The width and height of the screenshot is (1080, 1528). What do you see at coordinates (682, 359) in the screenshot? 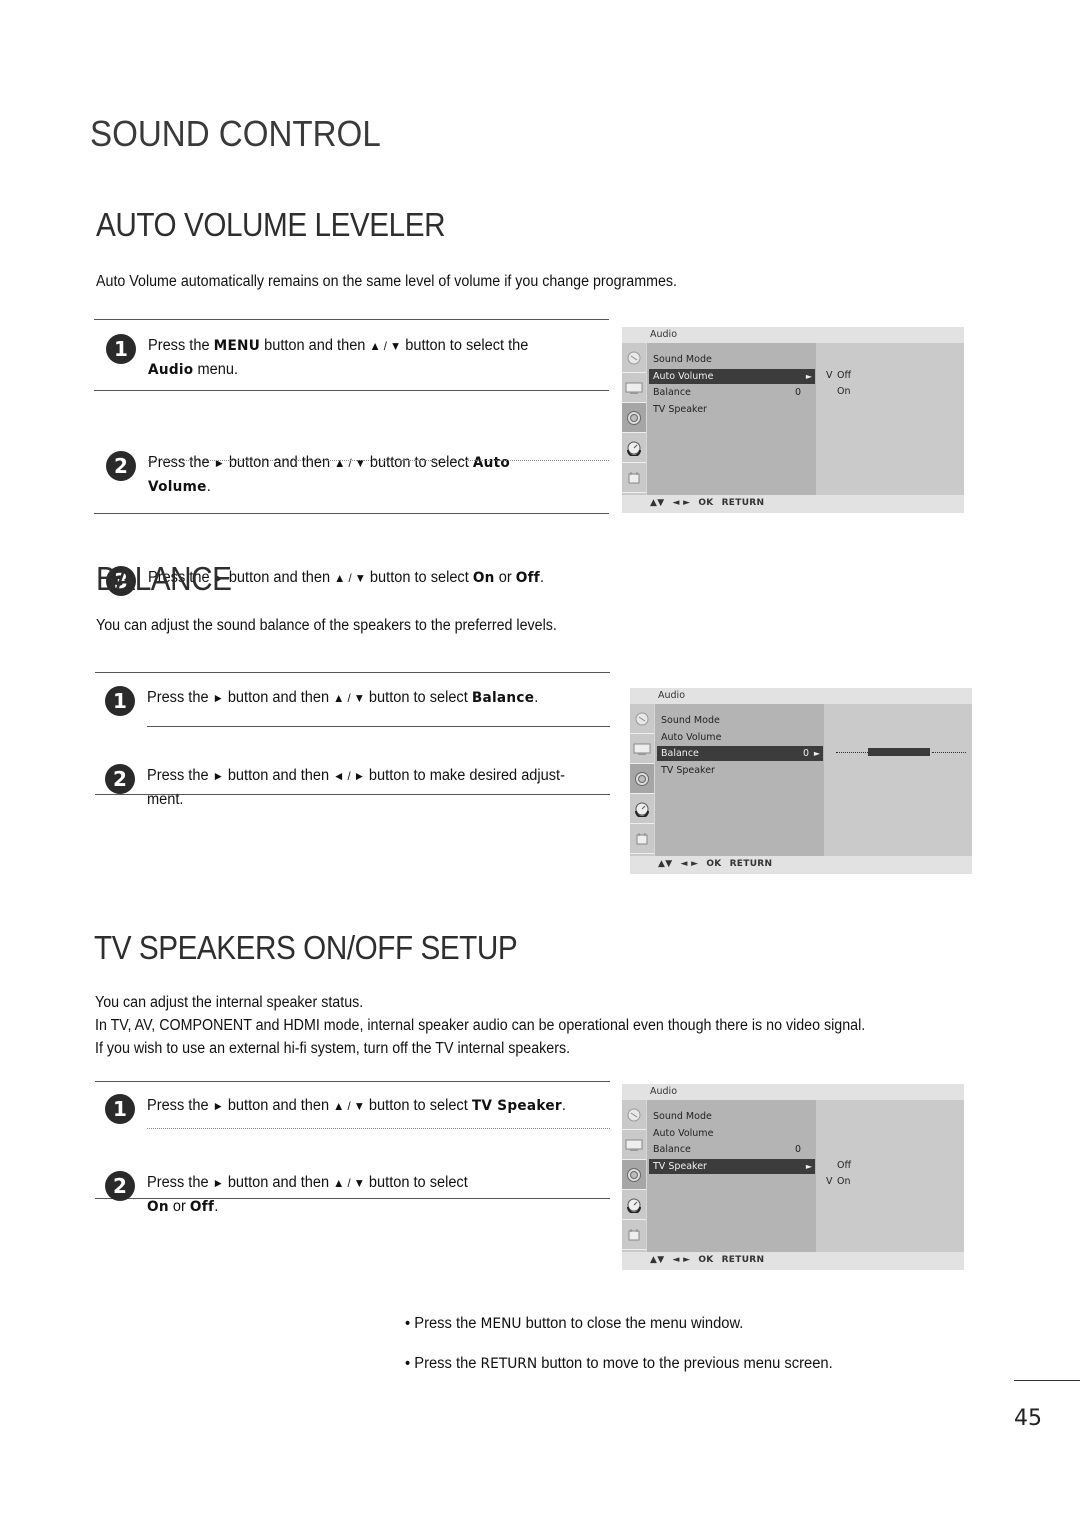
I see `osd-item-label: Sound Mode` at bounding box center [682, 359].